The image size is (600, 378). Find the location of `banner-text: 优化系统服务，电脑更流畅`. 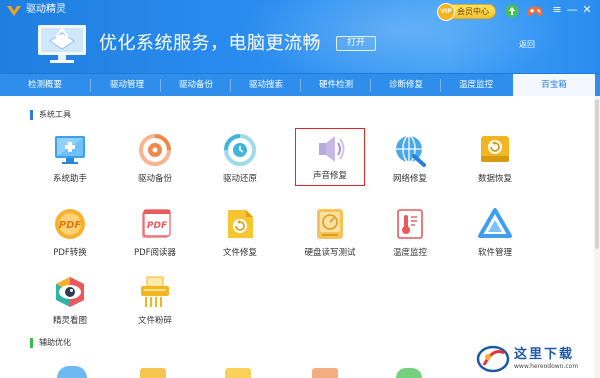

banner-text: 优化系统服务，电脑更流畅 is located at coordinates (210, 43).